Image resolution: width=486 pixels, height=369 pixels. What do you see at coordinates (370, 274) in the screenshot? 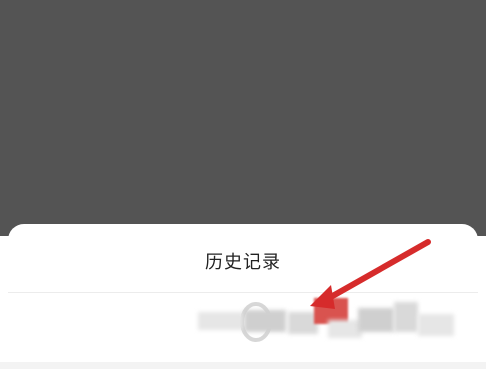
I see `red-arrow-annotation` at bounding box center [370, 274].